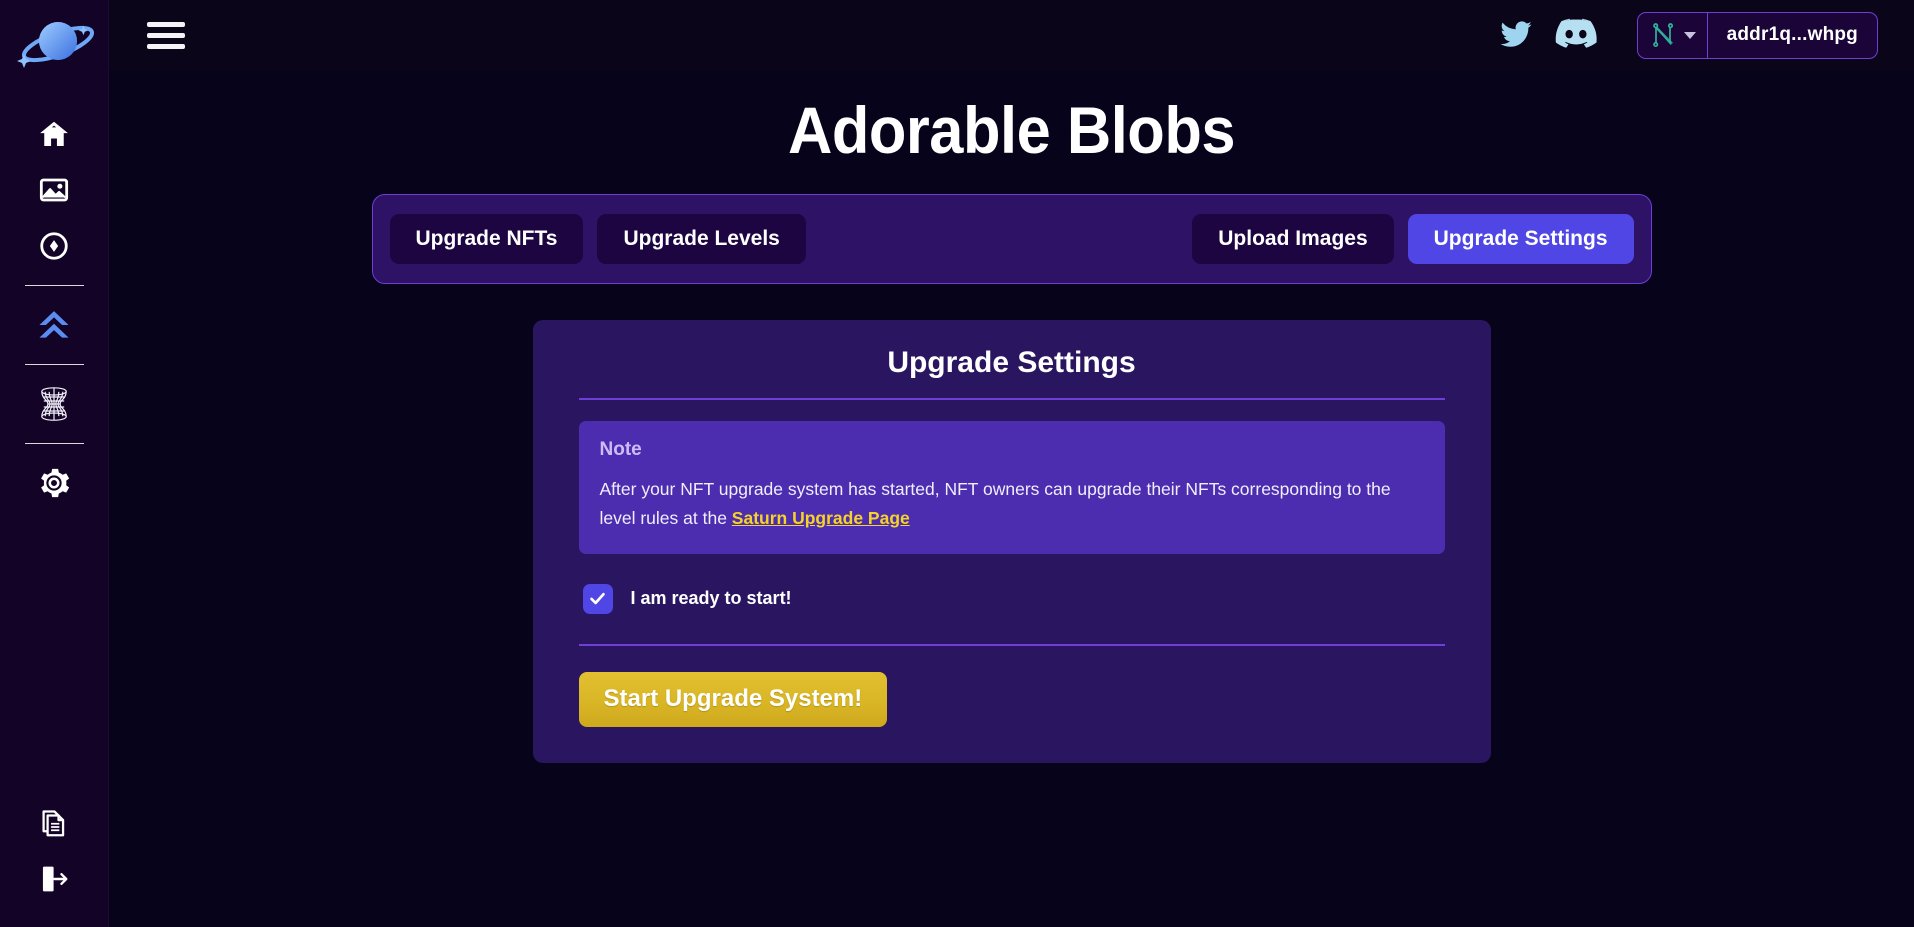 The image size is (1914, 927). Describe the element at coordinates (1792, 35) in the screenshot. I see `wallet-address: addr1q...whpg` at that location.